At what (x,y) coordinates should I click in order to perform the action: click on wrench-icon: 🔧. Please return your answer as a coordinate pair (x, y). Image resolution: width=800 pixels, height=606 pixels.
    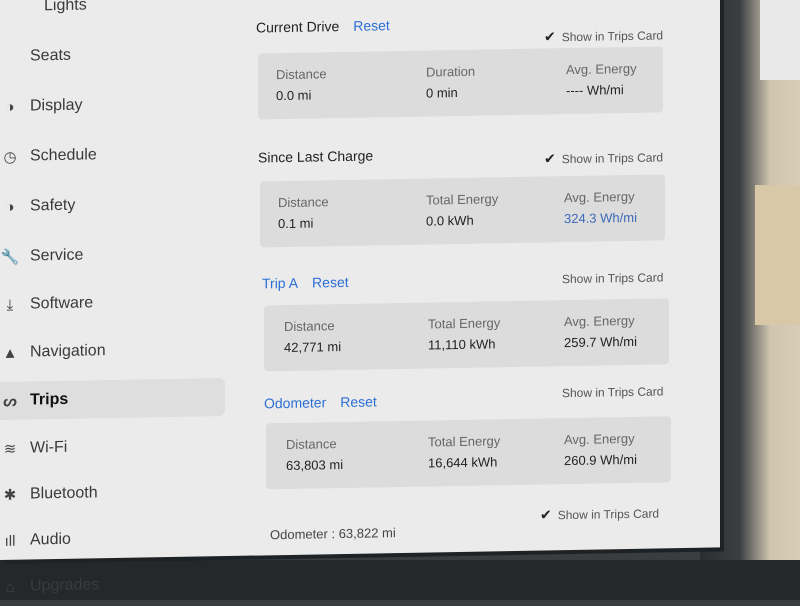
    Looking at the image, I should click on (10, 257).